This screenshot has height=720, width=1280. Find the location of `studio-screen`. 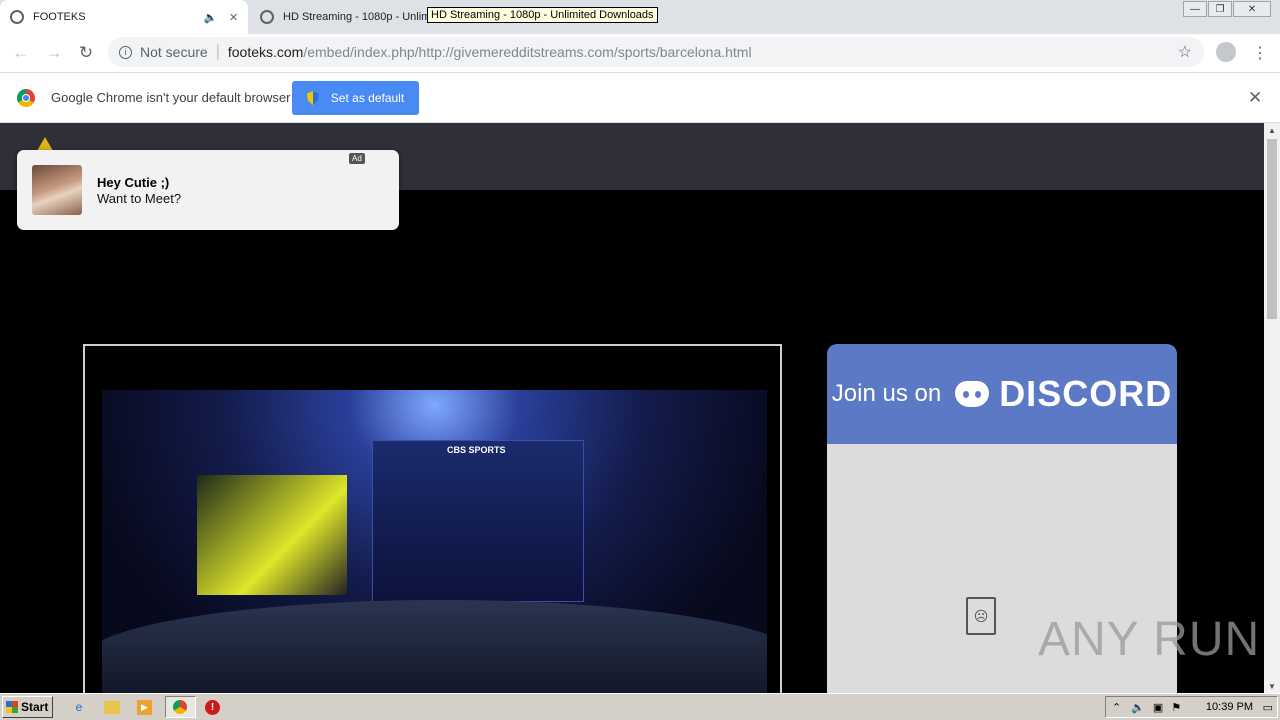

studio-screen is located at coordinates (272, 535).